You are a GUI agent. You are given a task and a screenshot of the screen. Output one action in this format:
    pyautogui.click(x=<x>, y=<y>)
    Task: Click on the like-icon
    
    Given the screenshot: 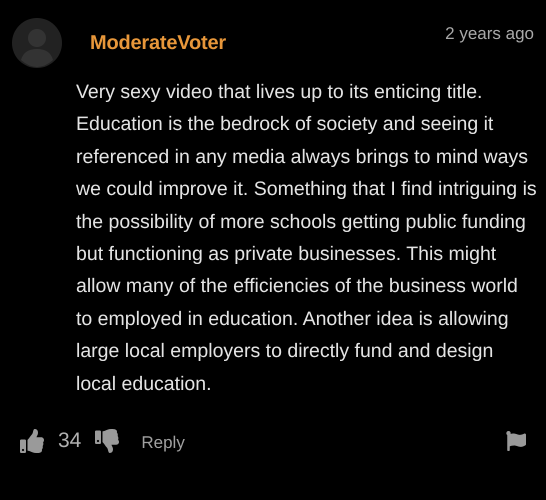 What is the action you would take?
    pyautogui.click(x=32, y=441)
    